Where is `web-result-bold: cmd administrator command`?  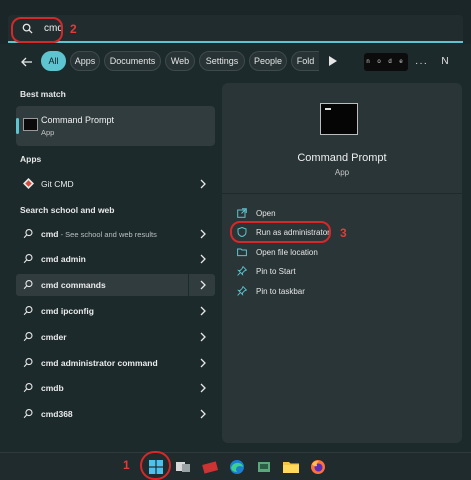 web-result-bold: cmd administrator command is located at coordinates (99, 363).